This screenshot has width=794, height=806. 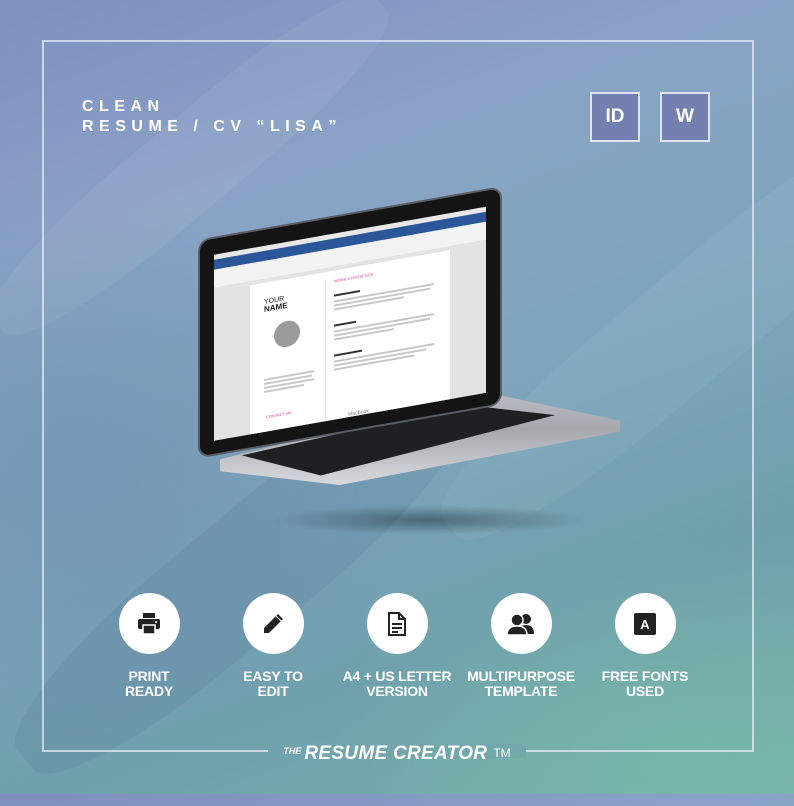 I want to click on resume-job-title, so click(x=345, y=323).